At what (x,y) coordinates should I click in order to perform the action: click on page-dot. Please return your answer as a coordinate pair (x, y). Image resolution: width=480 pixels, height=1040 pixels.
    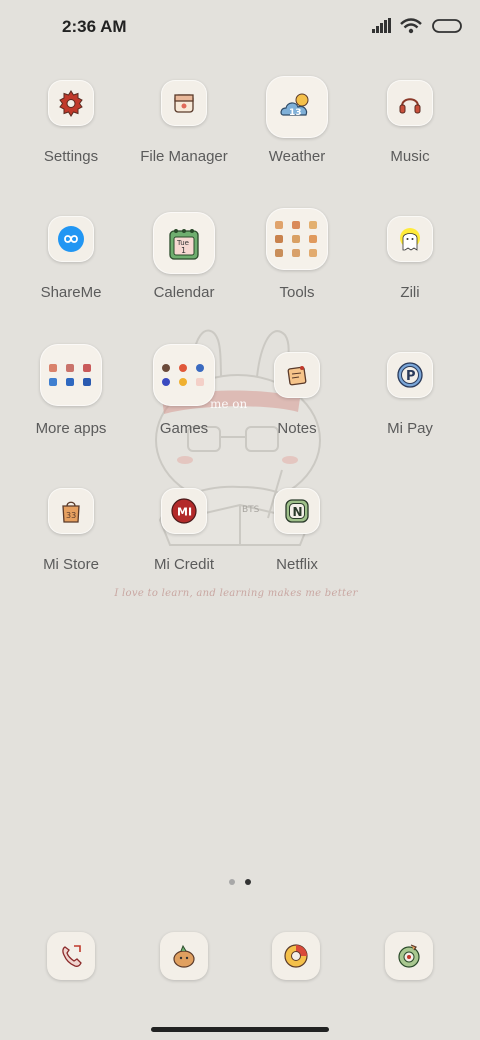
    Looking at the image, I should click on (232, 882).